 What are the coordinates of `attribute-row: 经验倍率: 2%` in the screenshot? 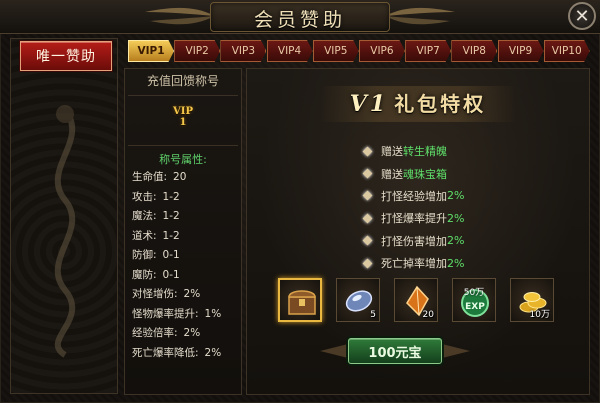 It's located at (187, 335).